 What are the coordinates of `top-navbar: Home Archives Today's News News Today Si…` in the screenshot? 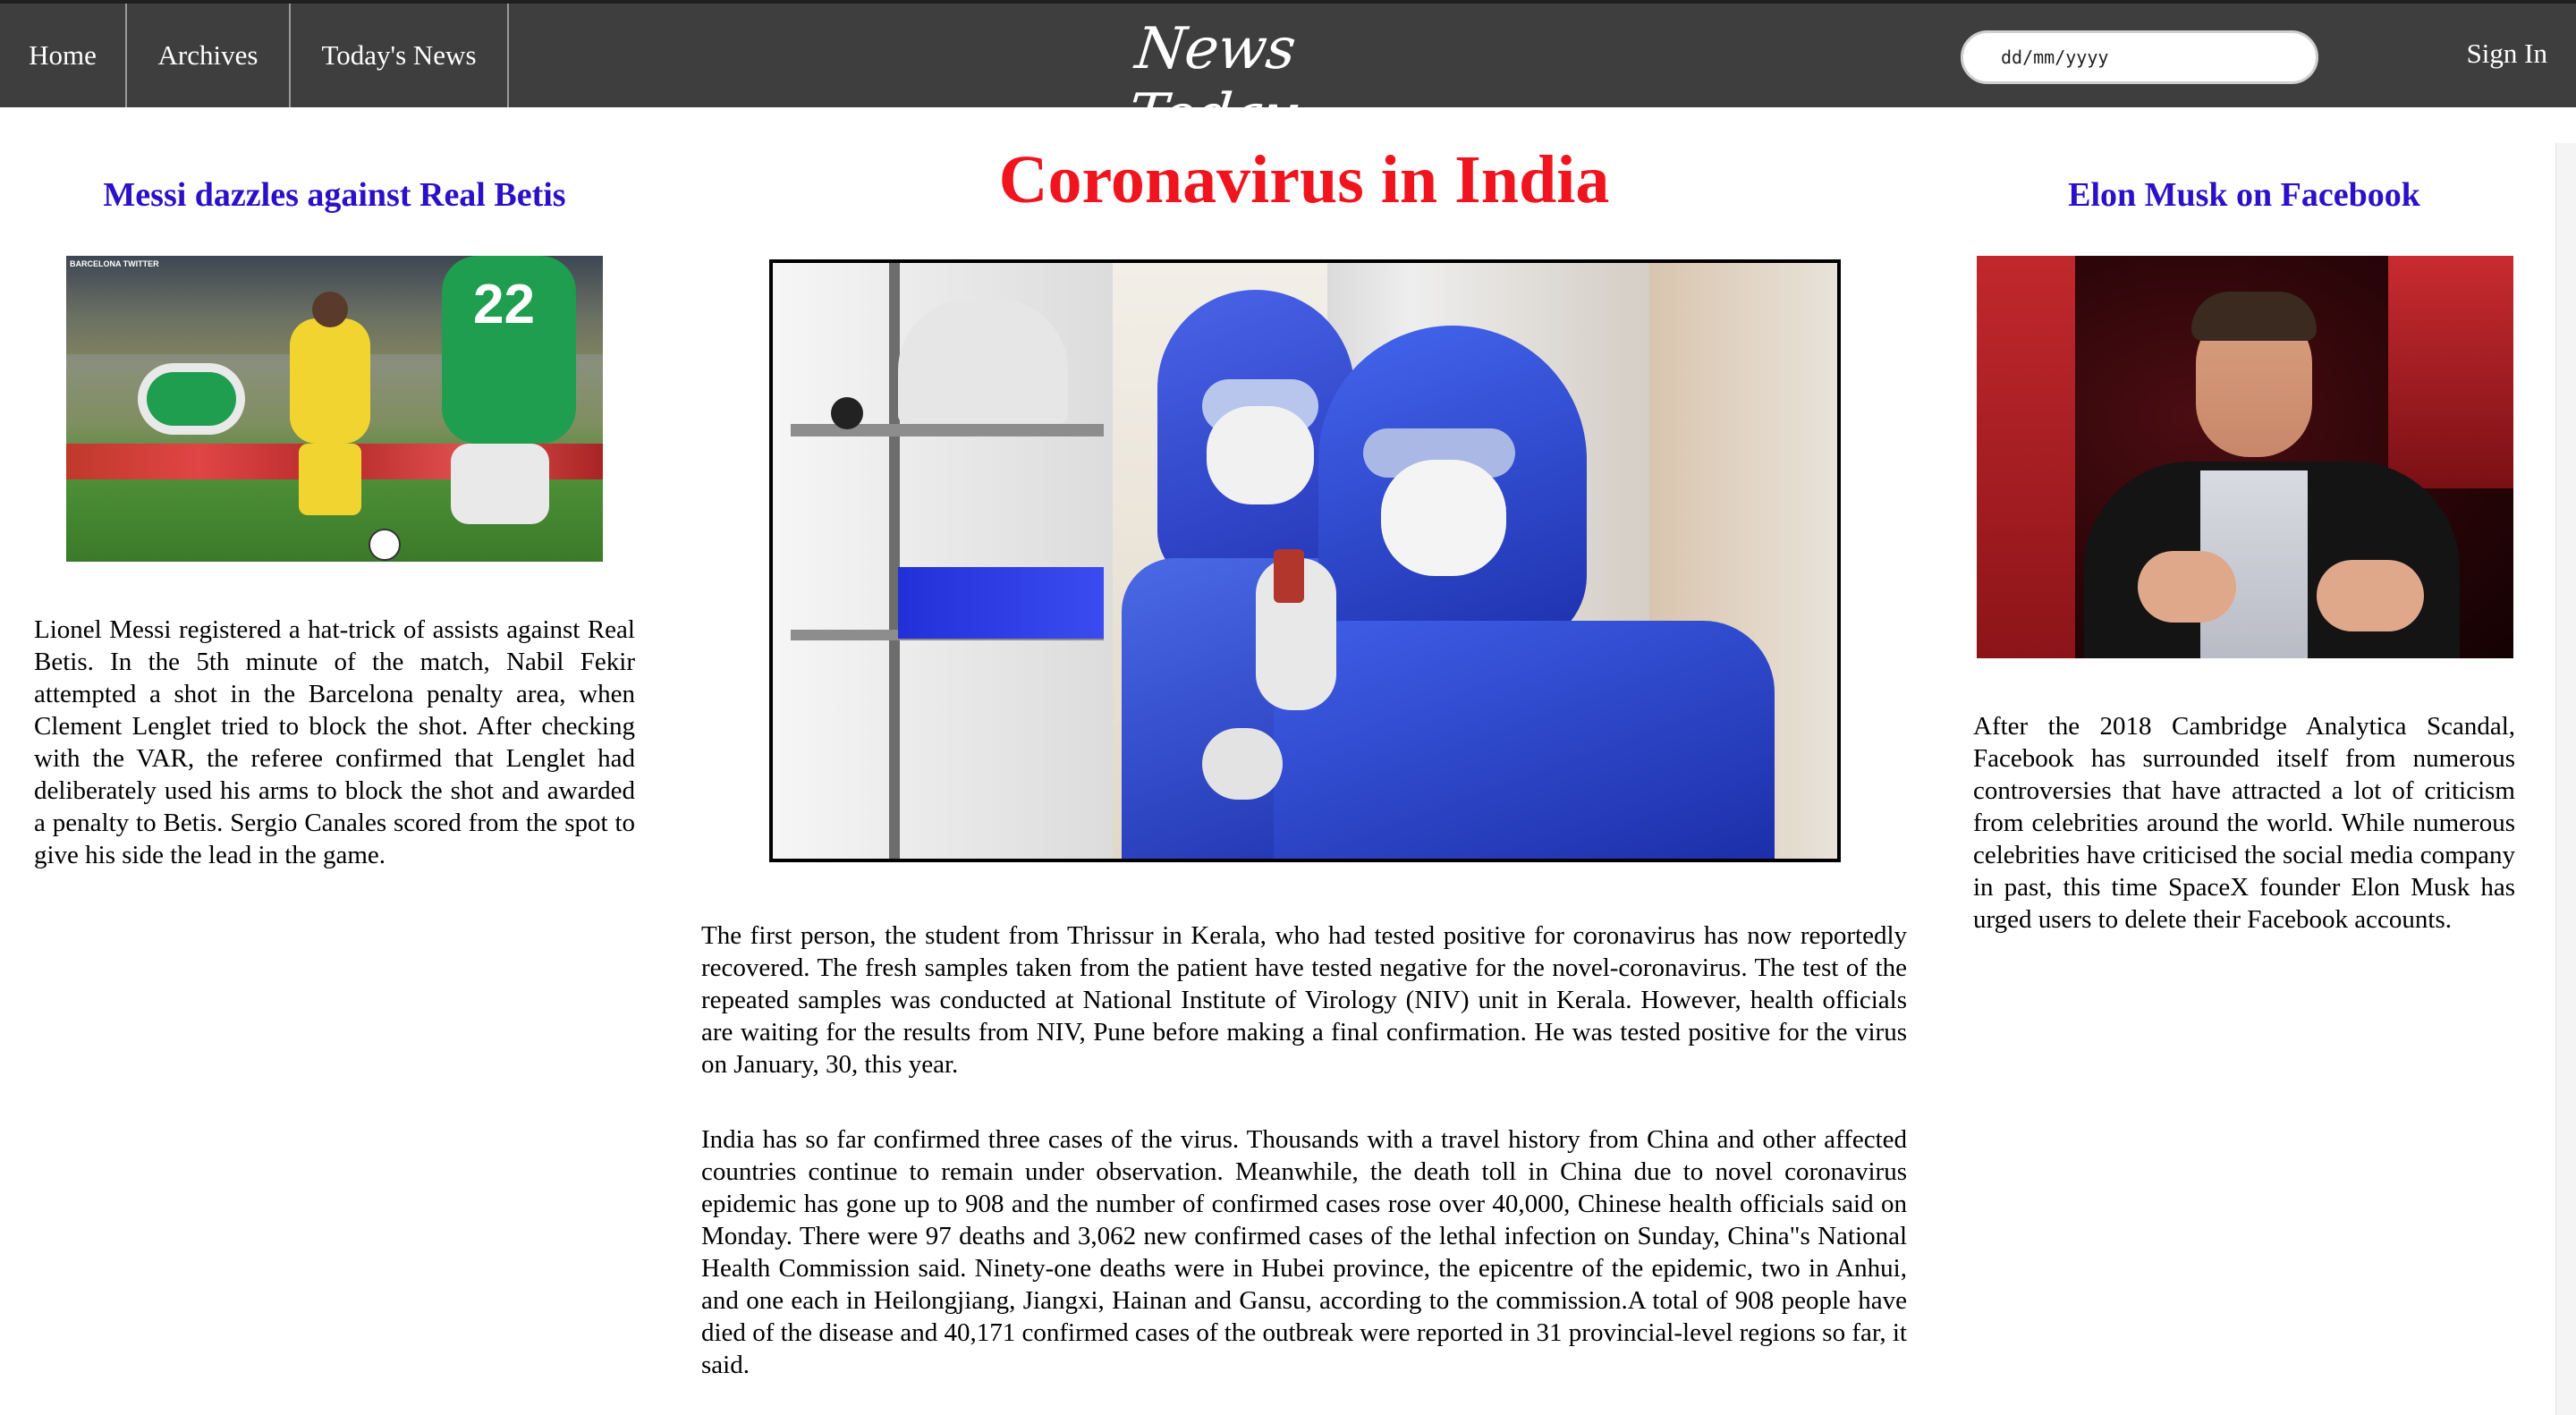 It's located at (1288, 74).